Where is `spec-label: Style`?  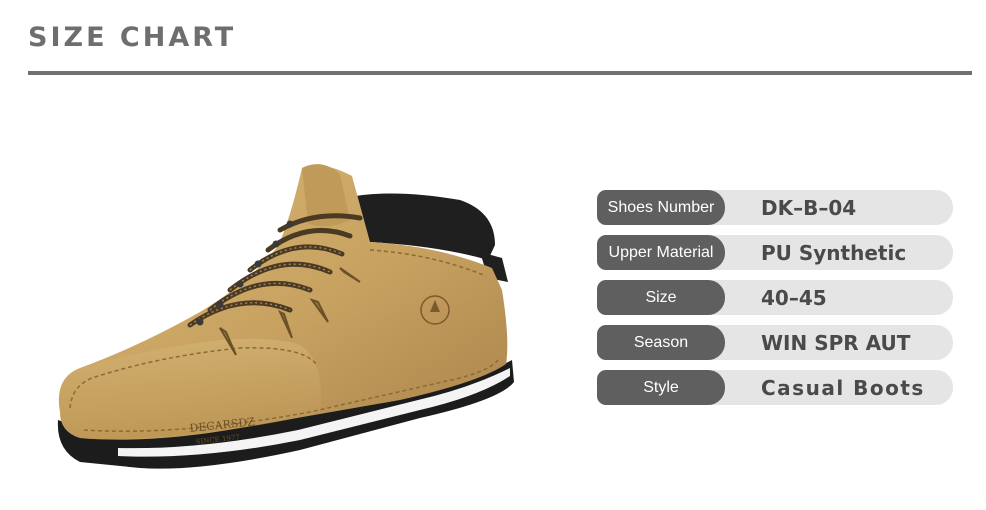
spec-label: Style is located at coordinates (661, 387).